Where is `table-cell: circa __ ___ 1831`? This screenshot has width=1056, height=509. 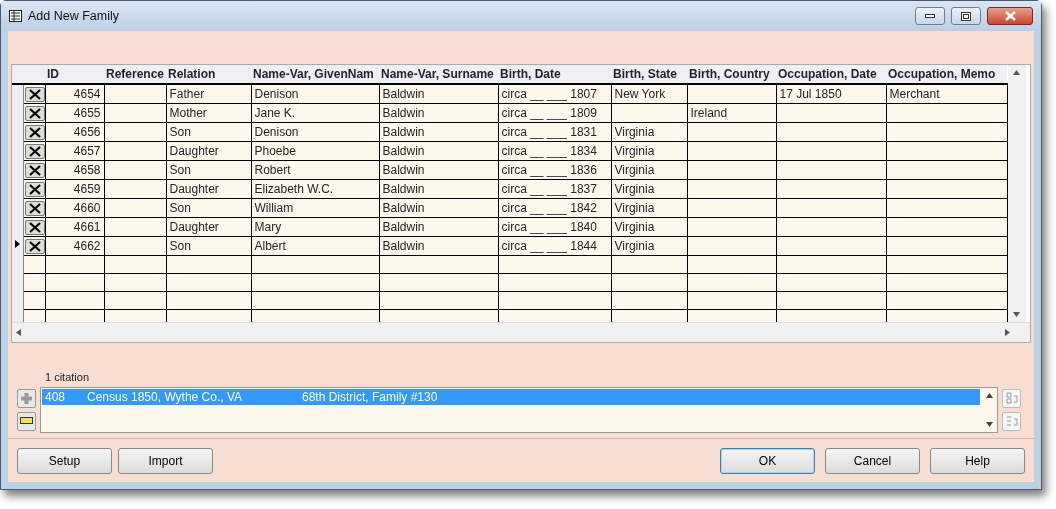
table-cell: circa __ ___ 1831 is located at coordinates (549, 132).